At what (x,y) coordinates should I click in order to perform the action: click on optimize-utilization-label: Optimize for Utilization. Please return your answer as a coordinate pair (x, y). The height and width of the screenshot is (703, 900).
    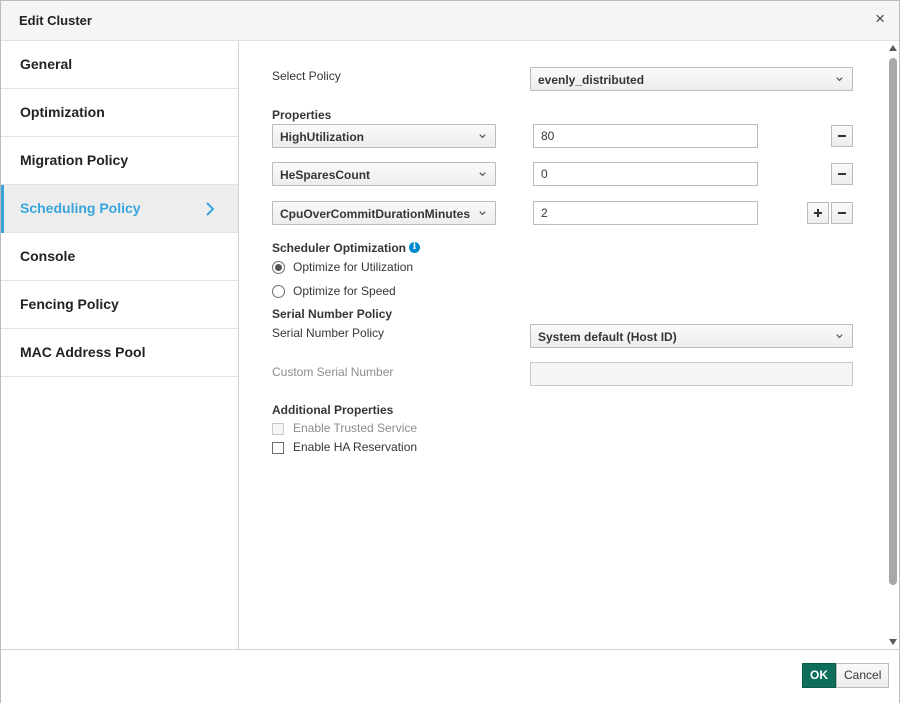
    Looking at the image, I should click on (353, 267).